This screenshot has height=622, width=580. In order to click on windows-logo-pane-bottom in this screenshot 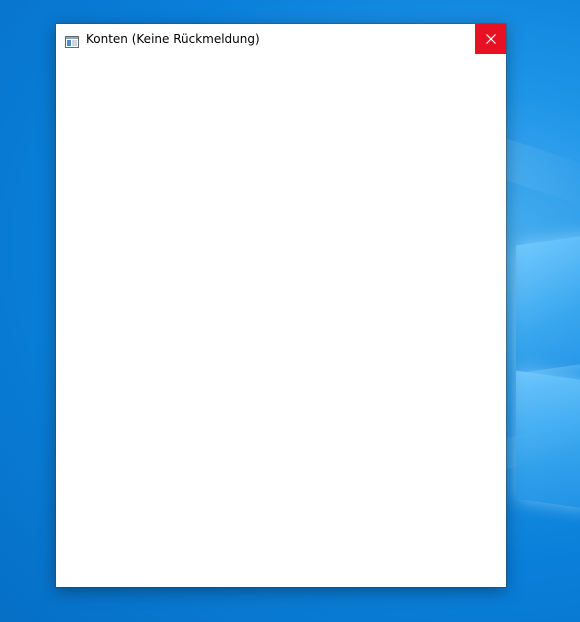, I will do `click(548, 440)`.